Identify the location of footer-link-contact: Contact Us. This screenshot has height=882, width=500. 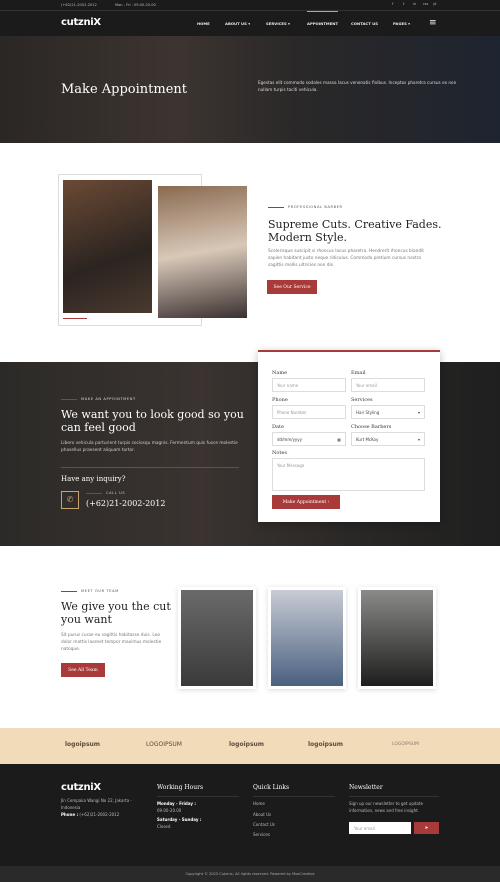
(264, 824).